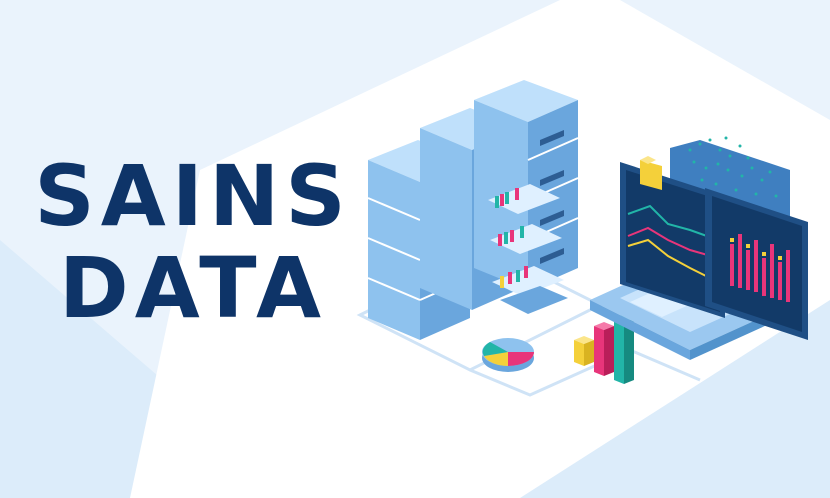 The height and width of the screenshot is (498, 830). What do you see at coordinates (526, 185) in the screenshot?
I see `server-rack-icon` at bounding box center [526, 185].